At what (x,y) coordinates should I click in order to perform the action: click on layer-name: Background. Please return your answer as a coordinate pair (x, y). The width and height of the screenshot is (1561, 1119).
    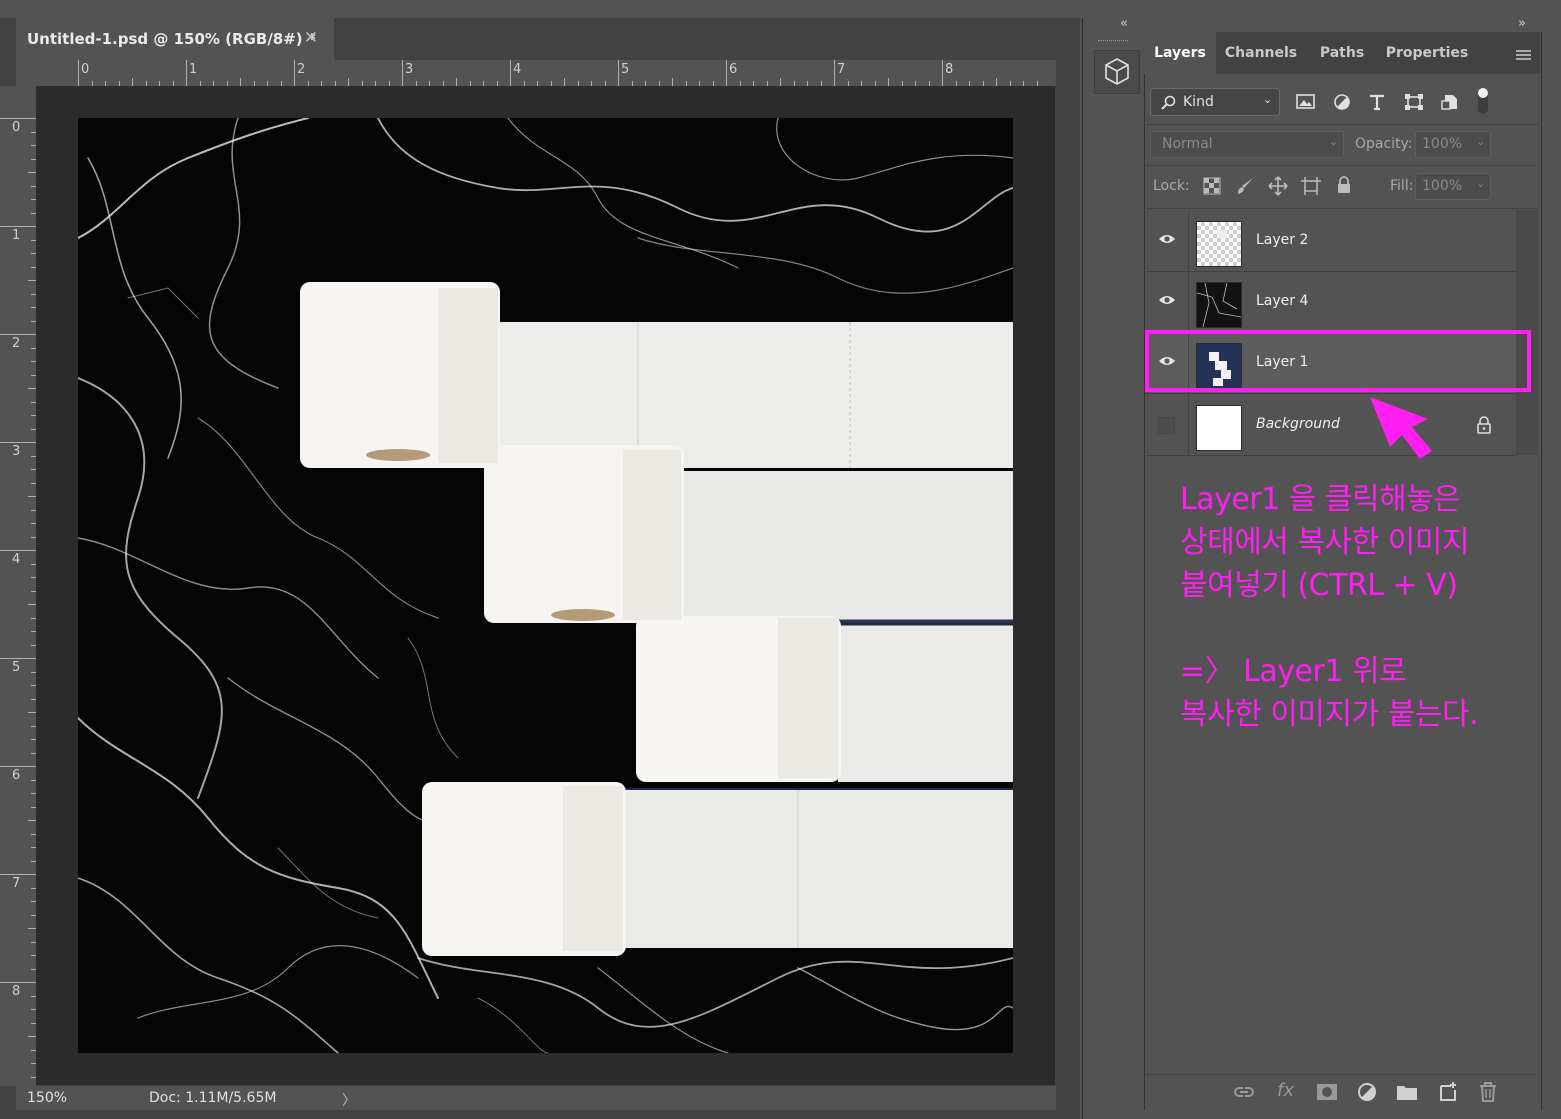
    Looking at the image, I should click on (1298, 424).